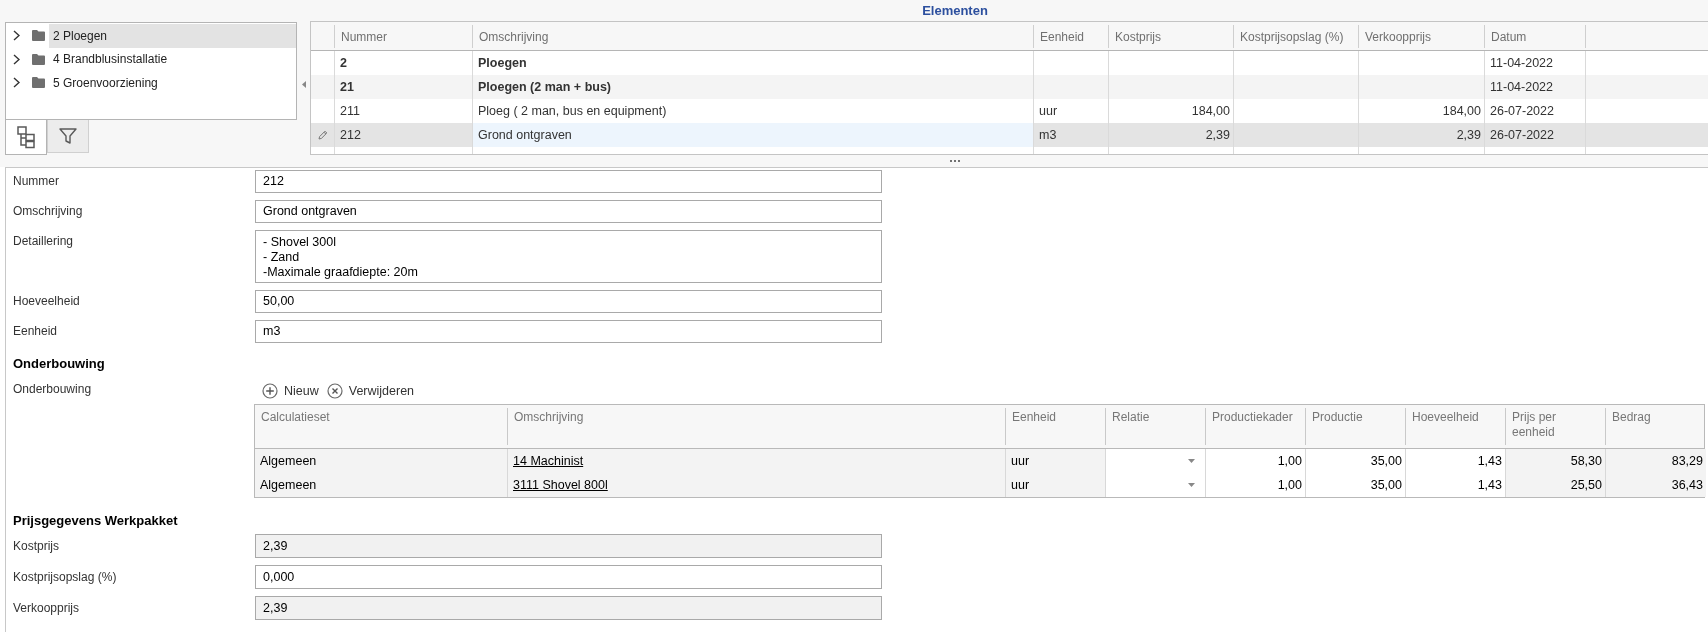 The width and height of the screenshot is (1708, 633). Describe the element at coordinates (568, 577) in the screenshot. I see `input-field: 0,000` at that location.